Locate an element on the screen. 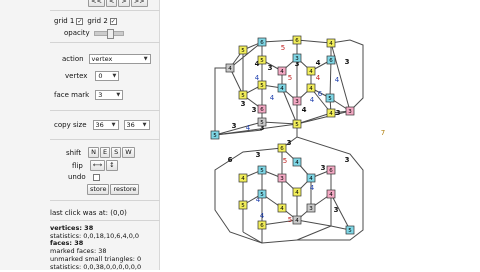 Image resolution: width=480 pixels, height=272 pixels. restore-button: restore is located at coordinates (125, 189).